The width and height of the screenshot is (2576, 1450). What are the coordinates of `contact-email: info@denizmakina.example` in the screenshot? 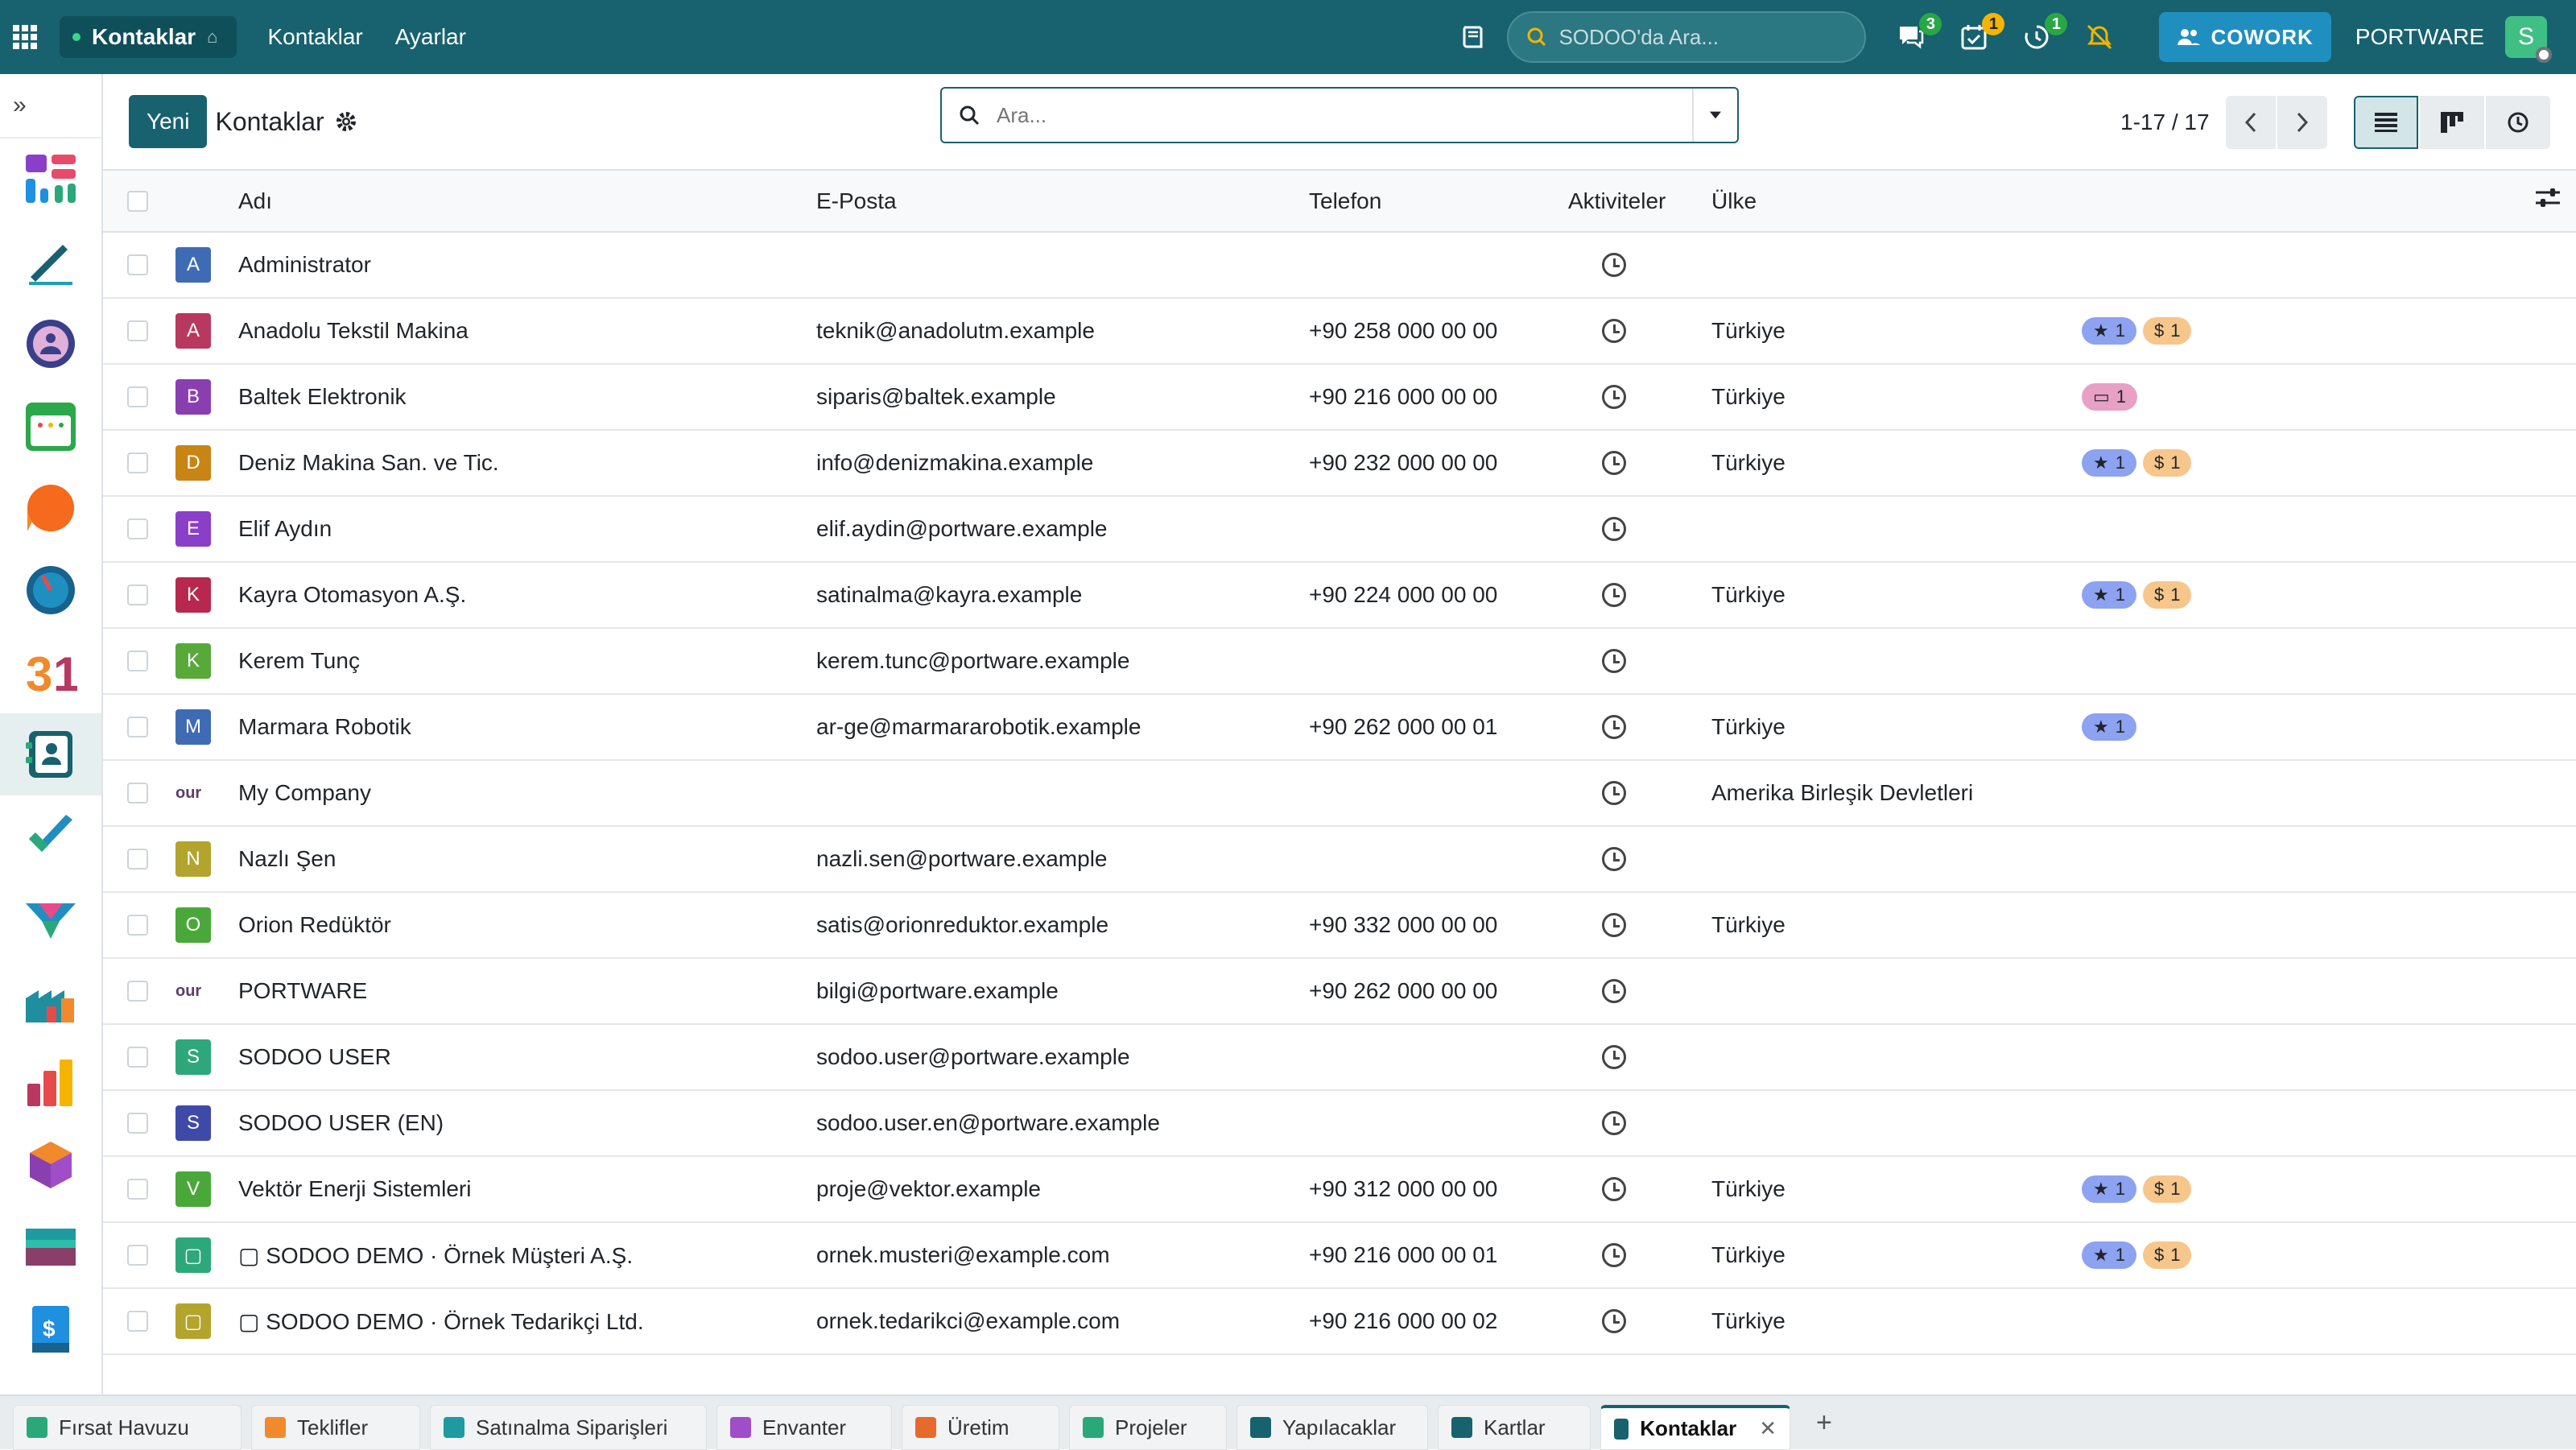 It's located at (1062, 463).